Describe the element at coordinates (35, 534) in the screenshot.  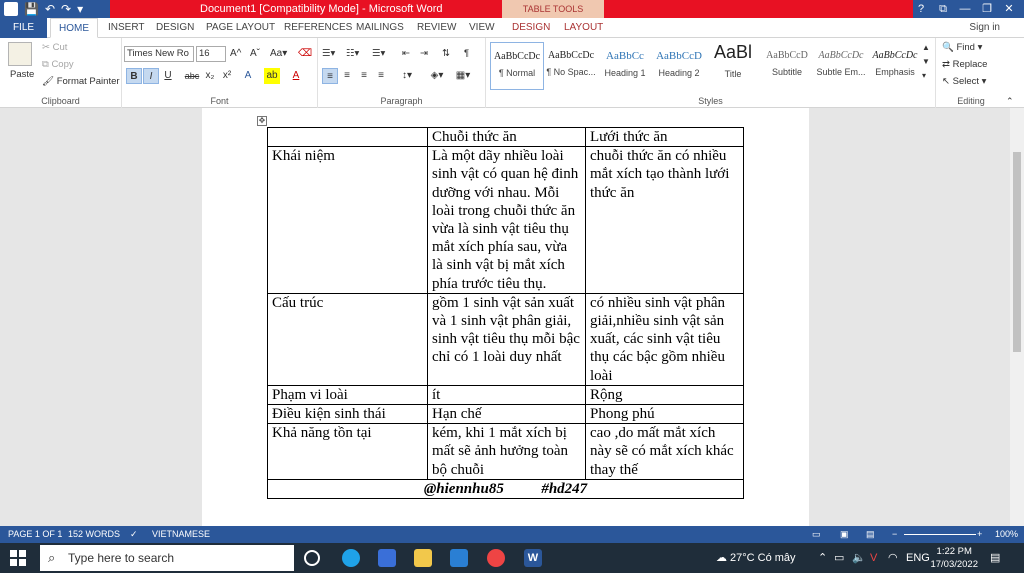
I see `page-count: PAGE 1 OF 1` at that location.